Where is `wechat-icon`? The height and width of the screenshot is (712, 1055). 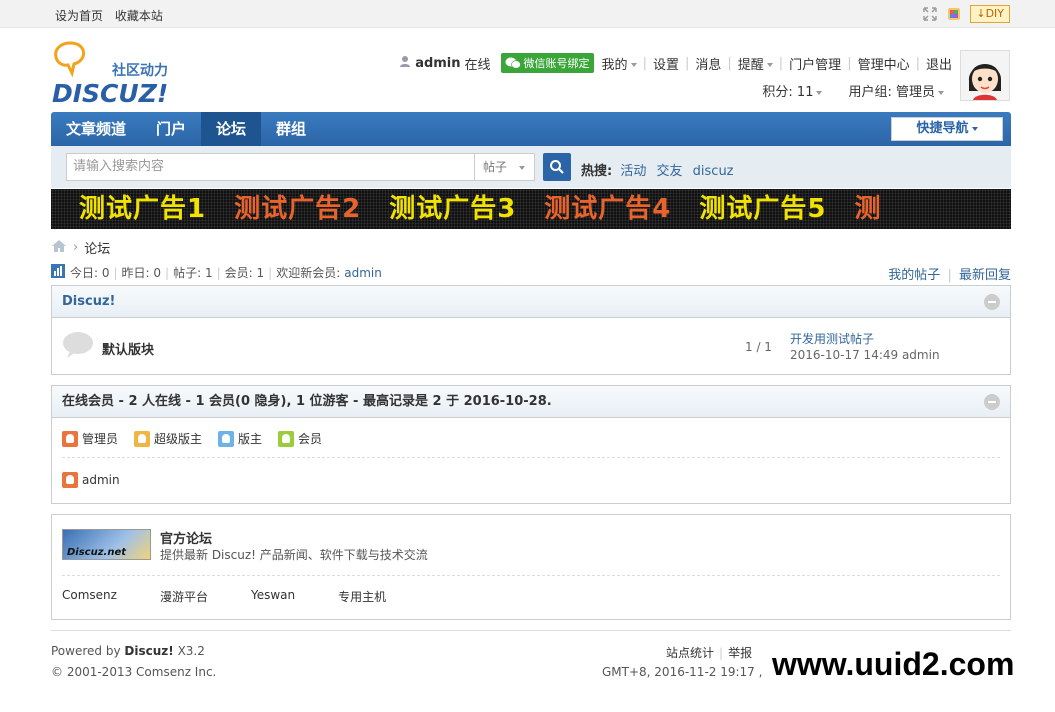 wechat-icon is located at coordinates (513, 63).